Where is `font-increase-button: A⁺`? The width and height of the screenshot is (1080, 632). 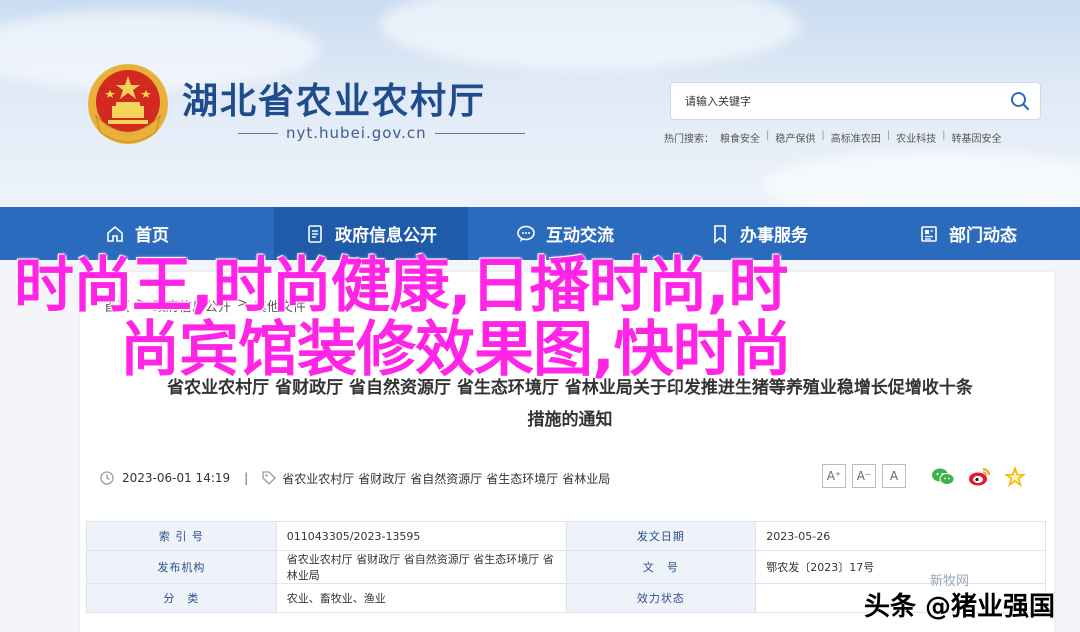 font-increase-button: A⁺ is located at coordinates (834, 476).